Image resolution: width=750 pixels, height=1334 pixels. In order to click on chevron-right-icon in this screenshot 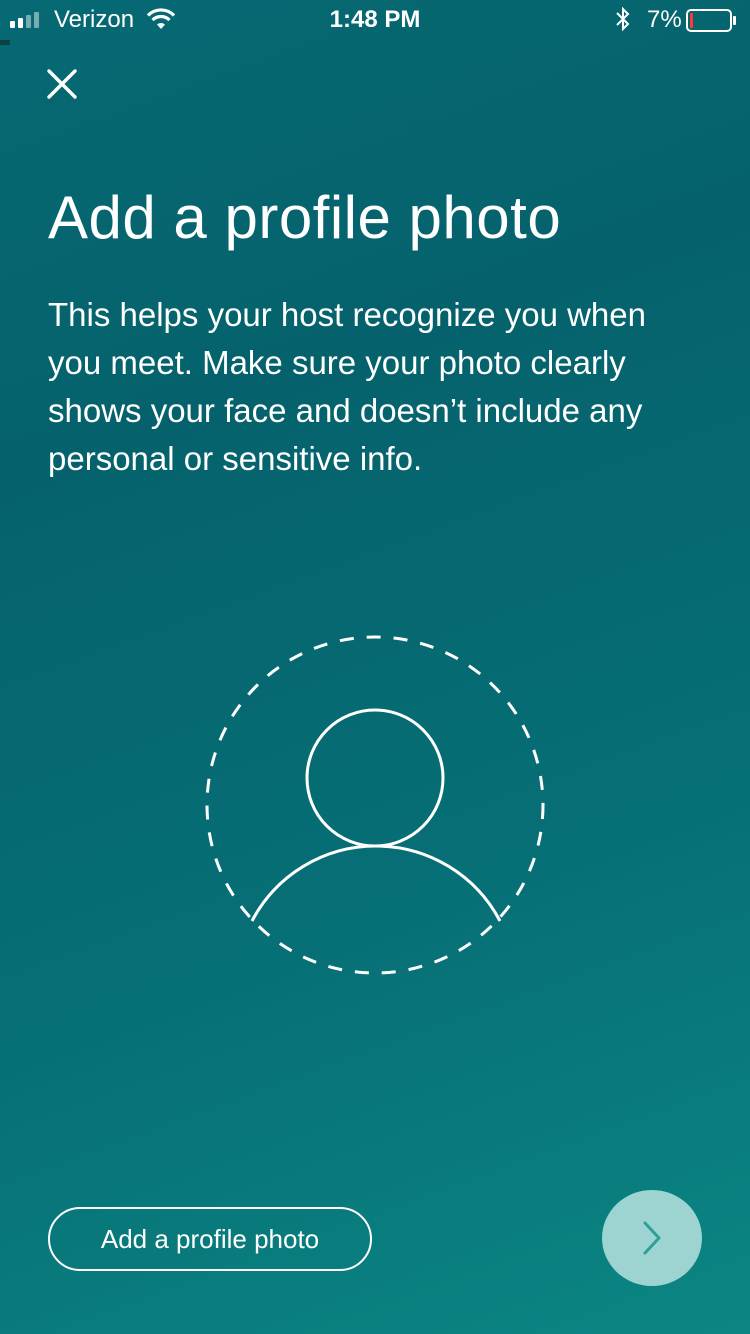, I will do `click(652, 1238)`.